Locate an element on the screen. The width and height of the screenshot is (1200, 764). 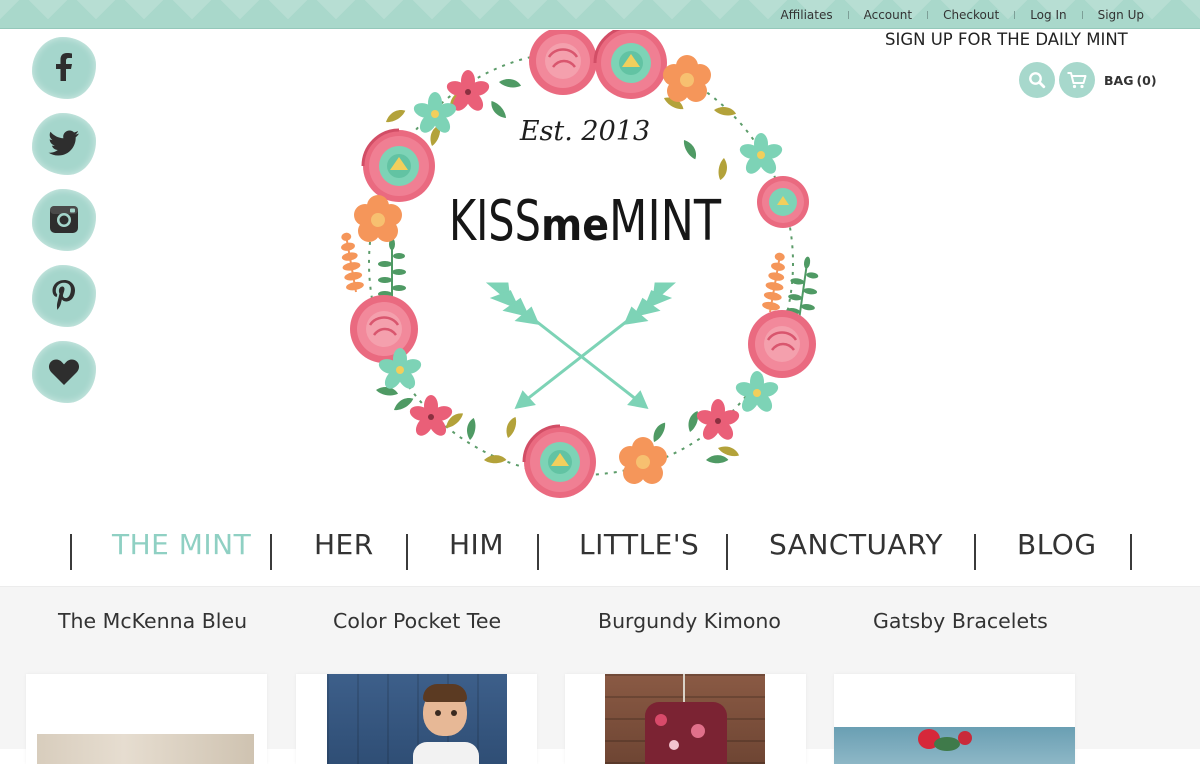
logo-kiss: KISS is located at coordinates (495, 221).